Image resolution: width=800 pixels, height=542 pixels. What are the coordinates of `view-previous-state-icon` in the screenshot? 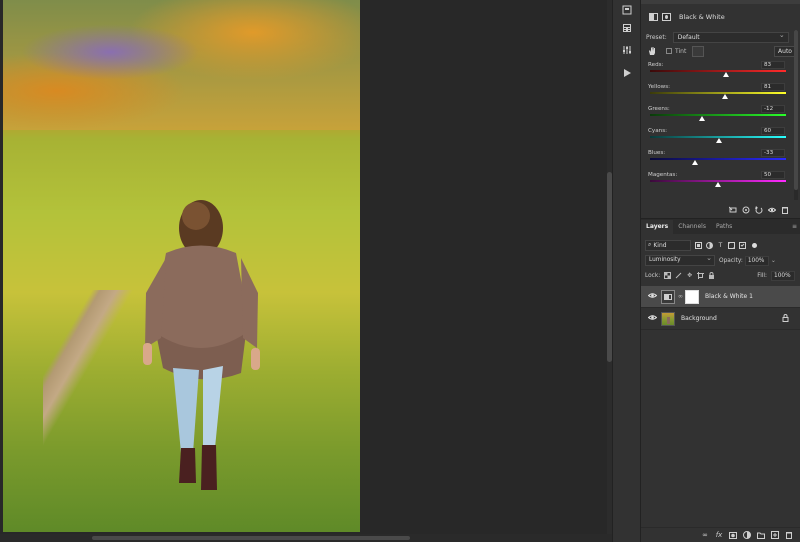 It's located at (746, 210).